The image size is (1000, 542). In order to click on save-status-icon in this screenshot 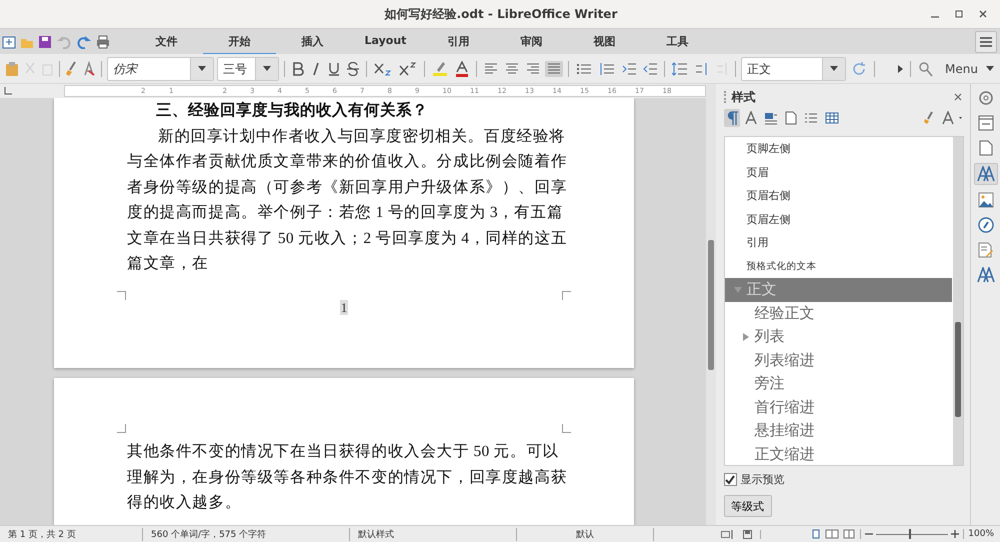, I will do `click(747, 534)`.